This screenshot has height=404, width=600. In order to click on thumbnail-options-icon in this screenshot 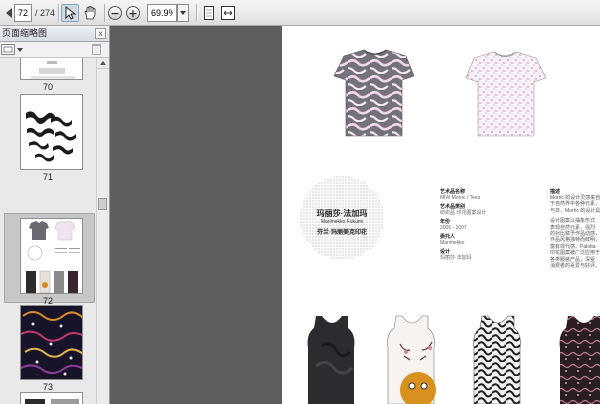, I will do `click(8, 49)`.